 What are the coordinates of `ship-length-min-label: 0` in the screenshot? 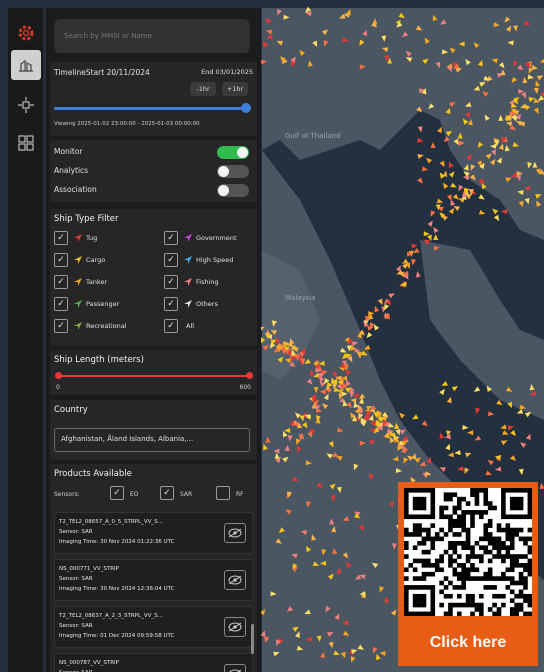 It's located at (58, 387).